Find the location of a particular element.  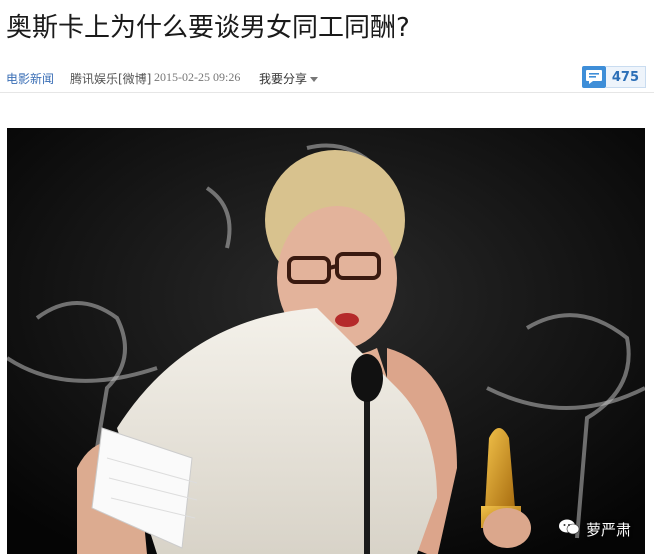

source-label: 腾讯娱乐[微博] is located at coordinates (110, 78).